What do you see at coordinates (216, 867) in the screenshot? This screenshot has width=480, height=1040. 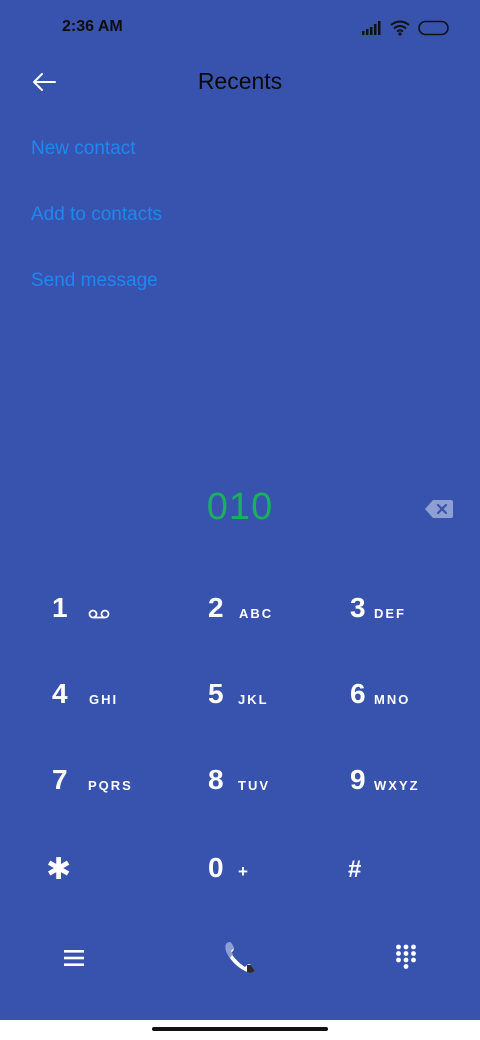 I see `key-digit: 0` at bounding box center [216, 867].